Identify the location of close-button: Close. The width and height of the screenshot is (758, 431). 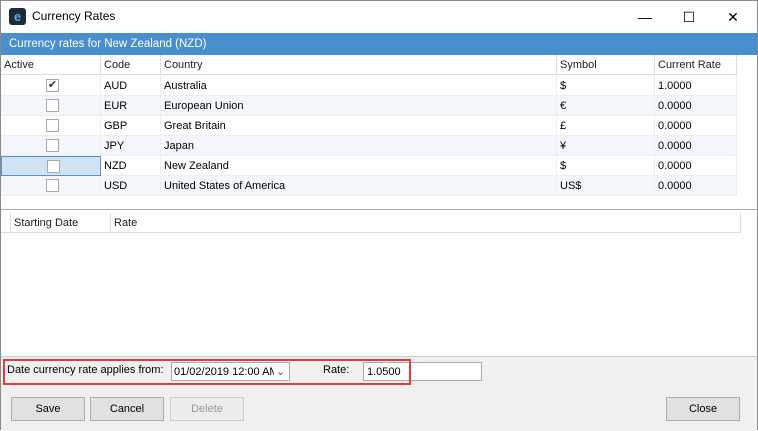
(703, 409).